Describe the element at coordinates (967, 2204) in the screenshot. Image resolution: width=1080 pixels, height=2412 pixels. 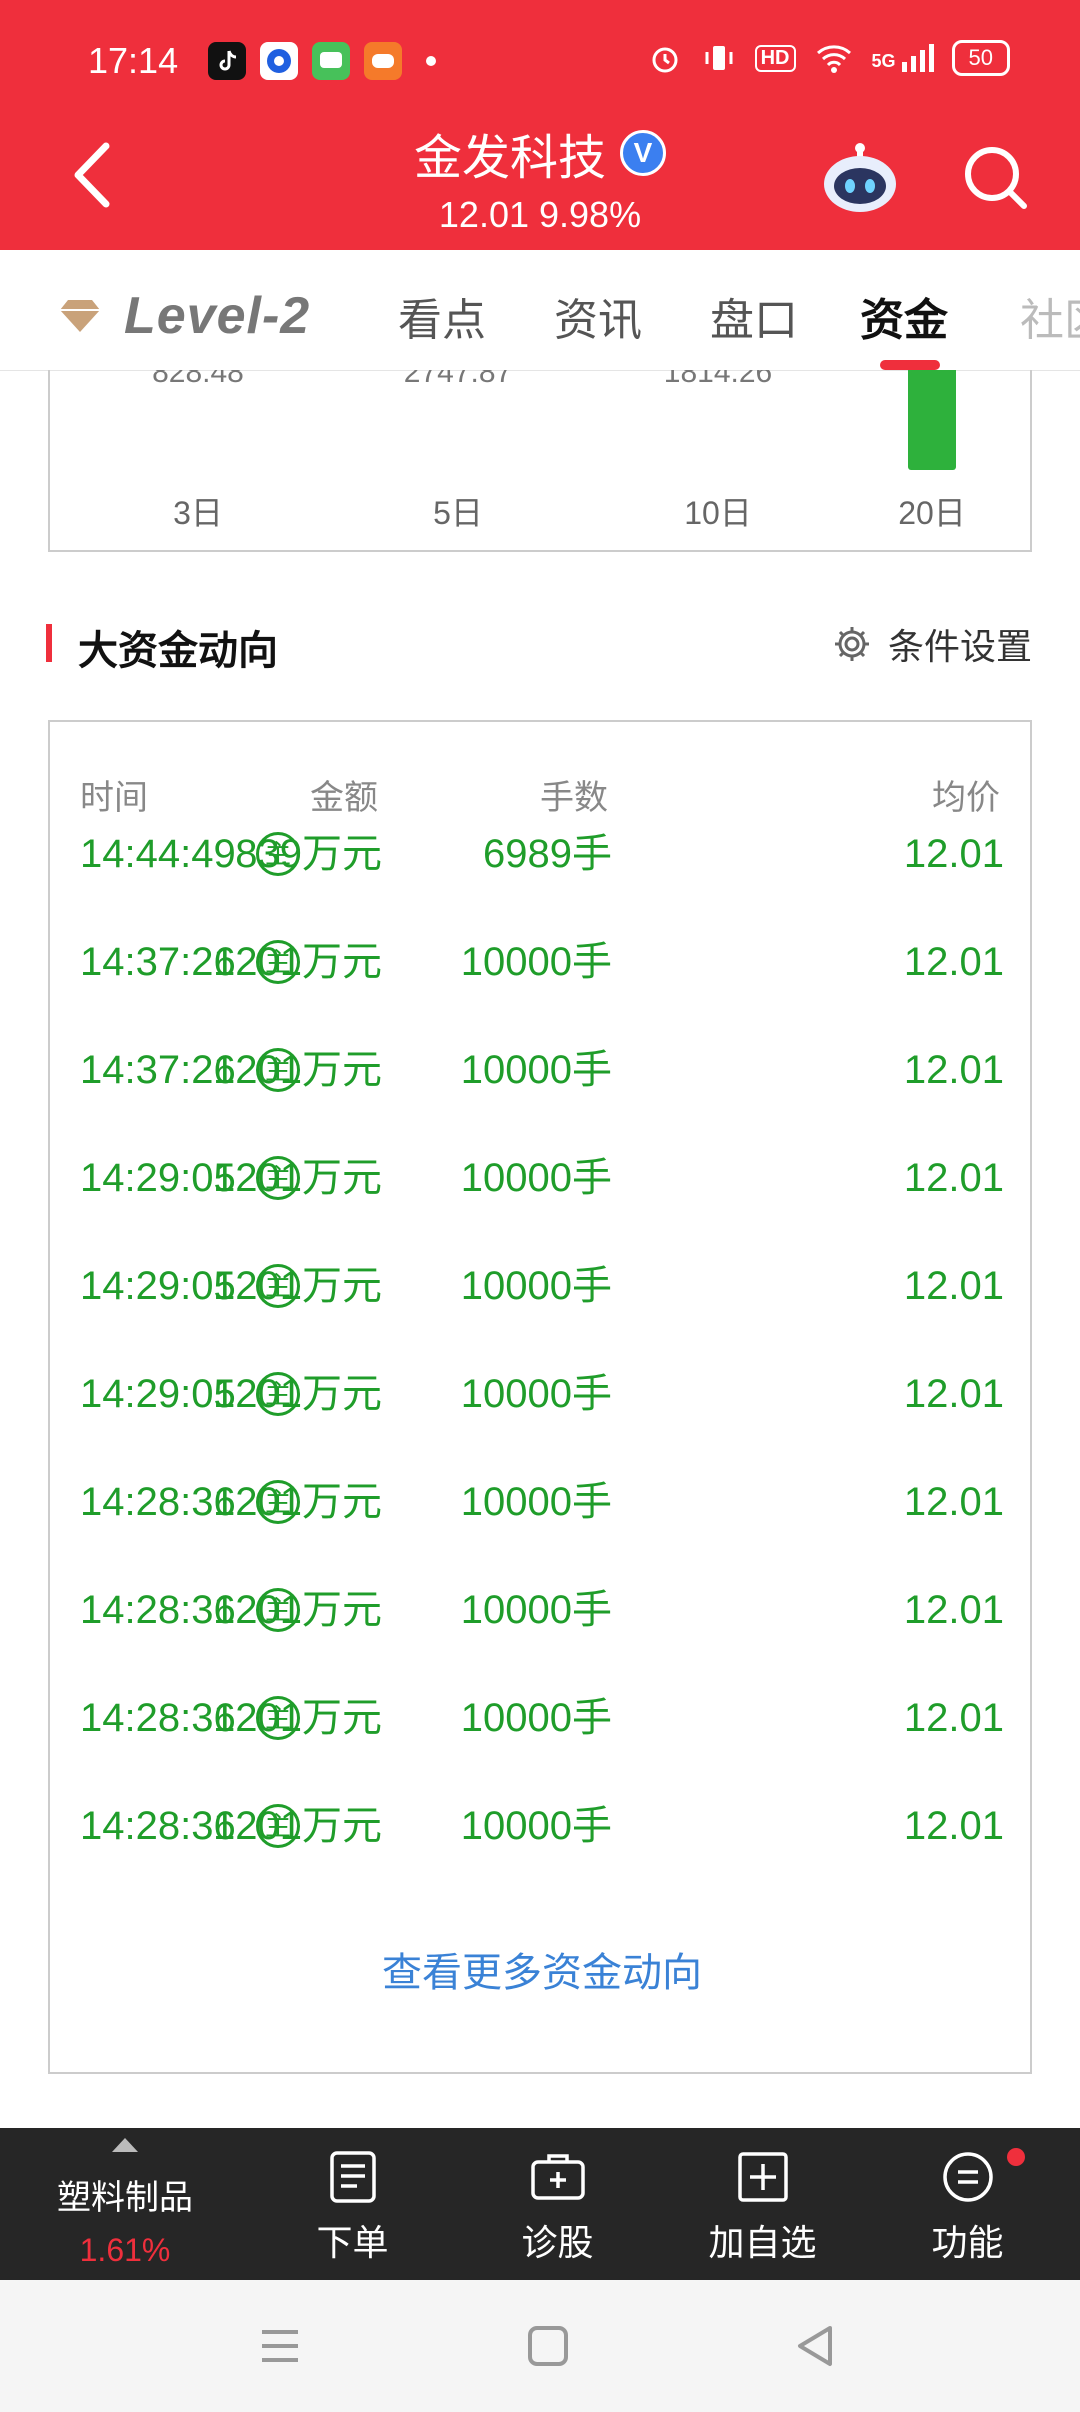
I see `function-button: 功能` at that location.